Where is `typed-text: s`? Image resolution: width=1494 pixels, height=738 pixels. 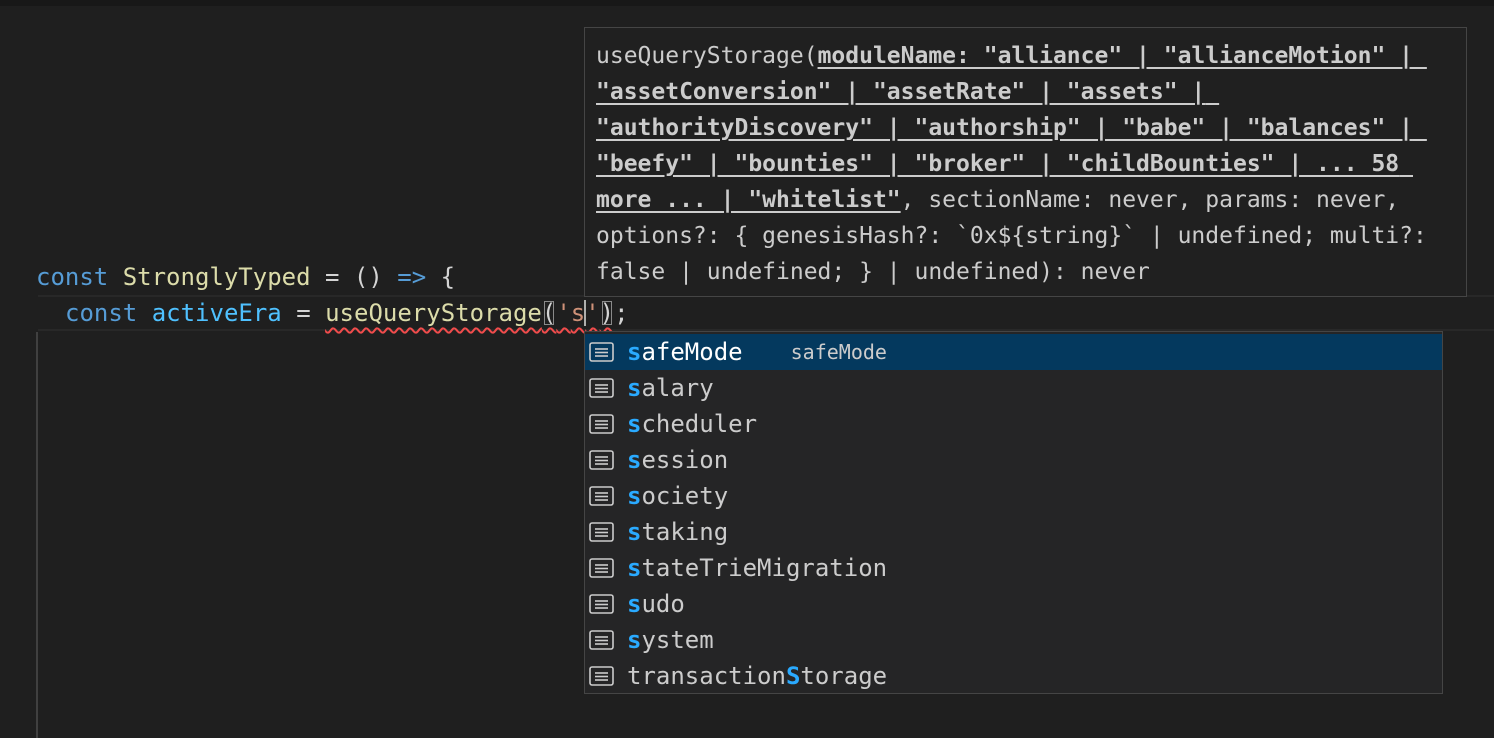
typed-text: s is located at coordinates (578, 313).